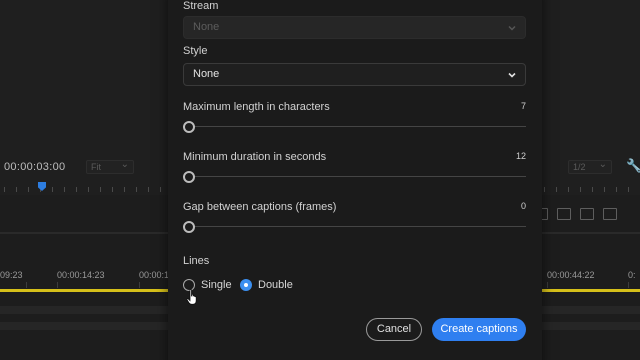 The image size is (640, 360). What do you see at coordinates (189, 177) in the screenshot?
I see `min-duration-slider-thumb` at bounding box center [189, 177].